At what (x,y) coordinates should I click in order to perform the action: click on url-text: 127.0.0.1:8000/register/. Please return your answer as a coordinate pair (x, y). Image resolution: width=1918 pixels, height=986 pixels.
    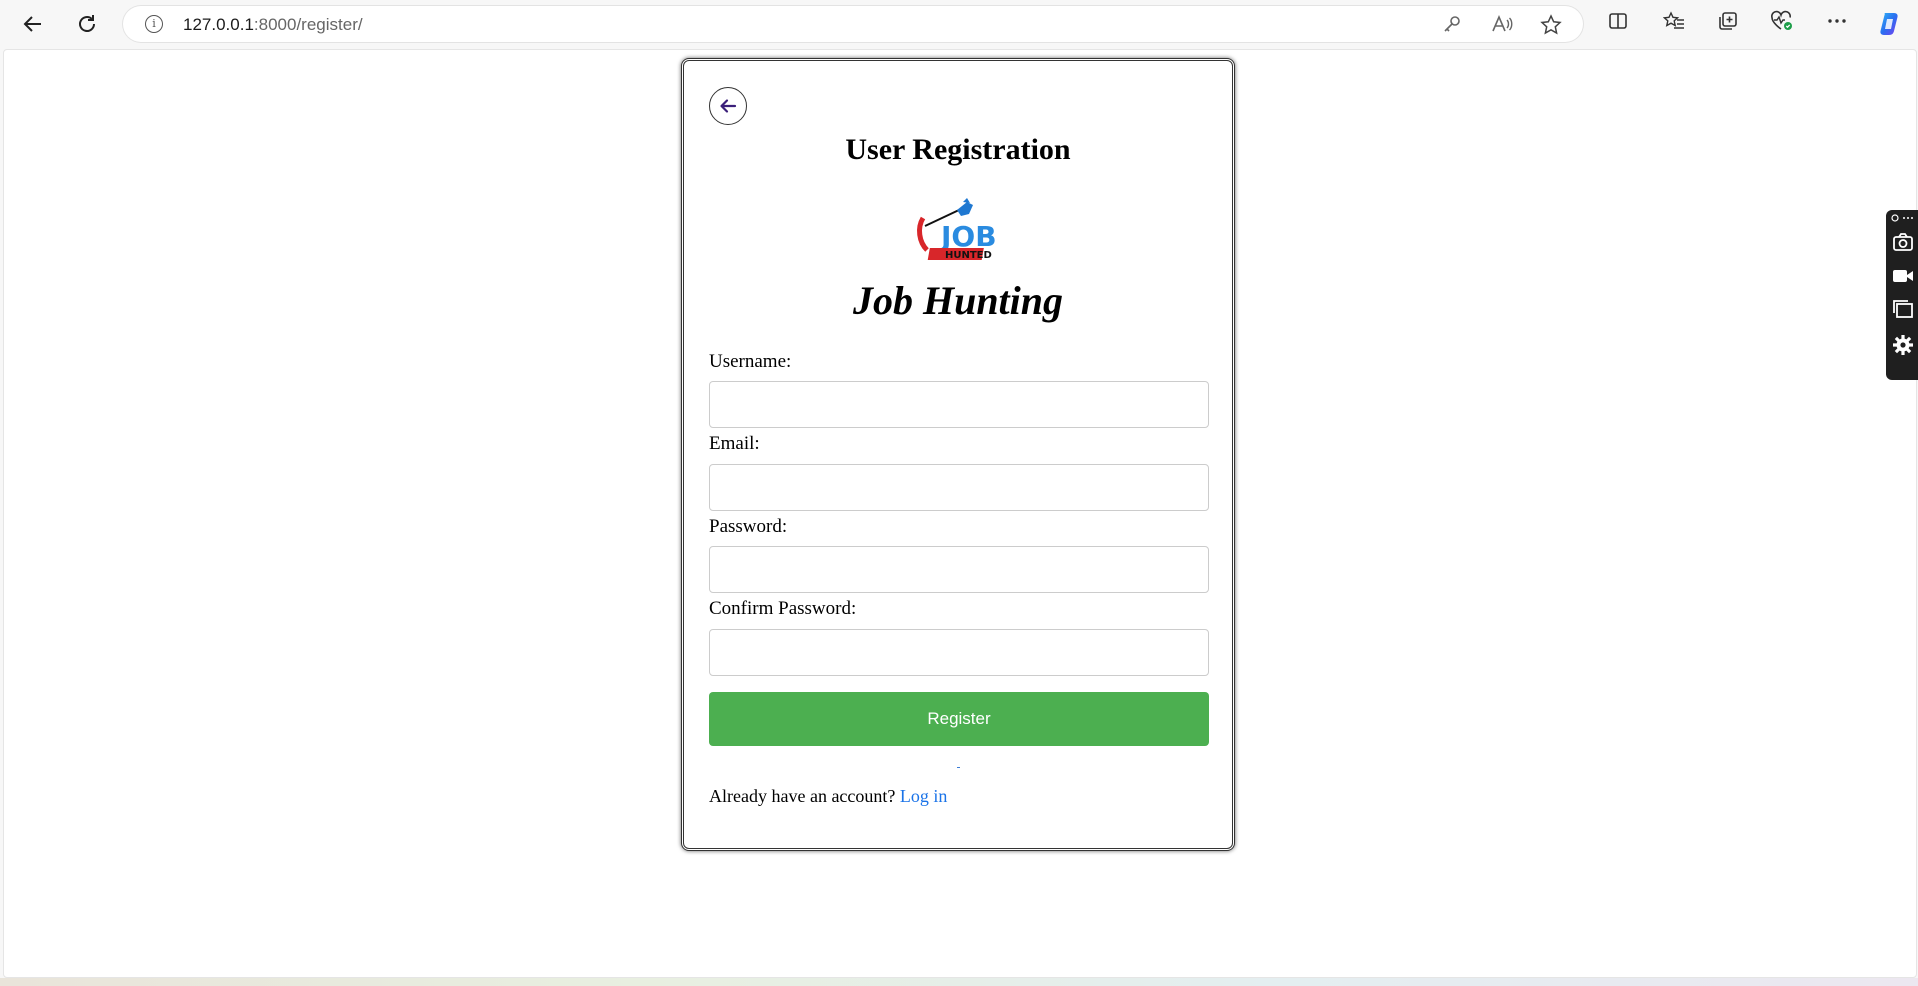
    Looking at the image, I should click on (273, 25).